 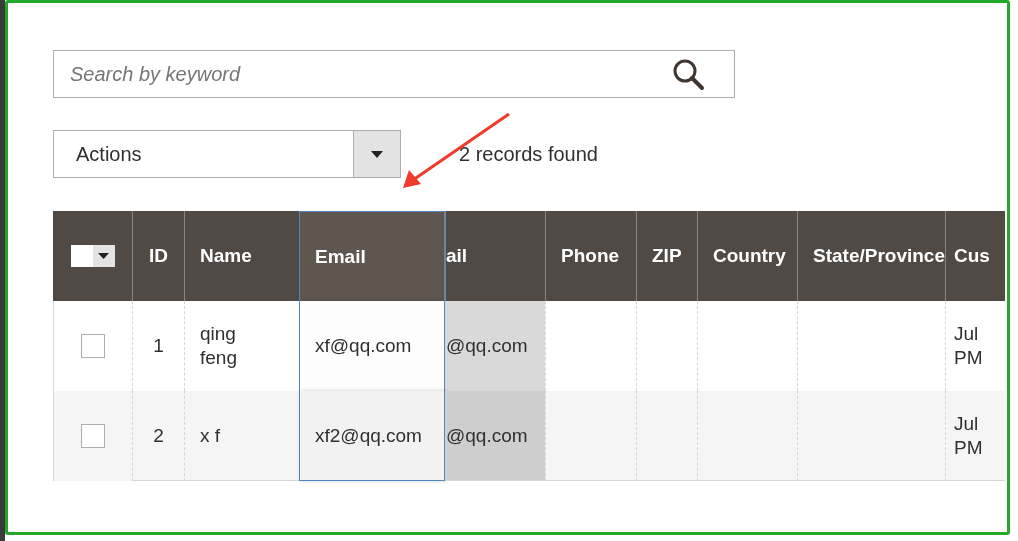 What do you see at coordinates (590, 256) in the screenshot?
I see `column-header: Phone` at bounding box center [590, 256].